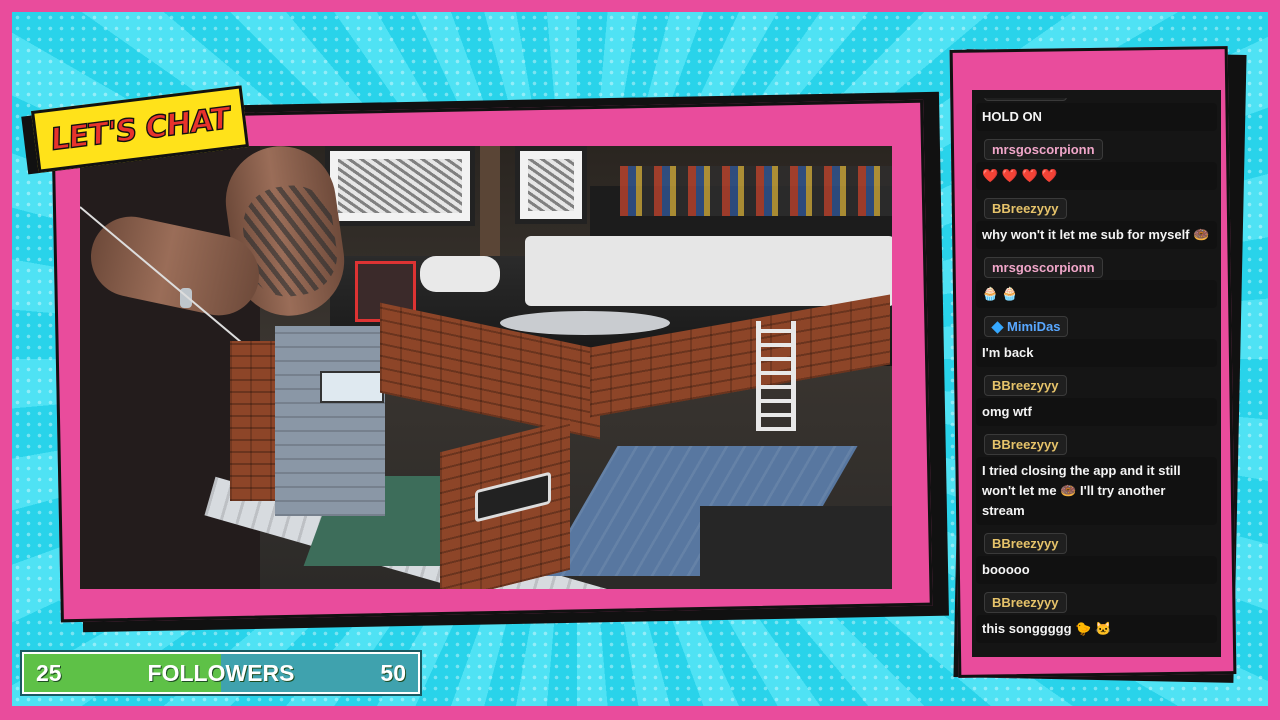 This screenshot has width=1280, height=720. I want to click on lego-dark-base, so click(796, 547).